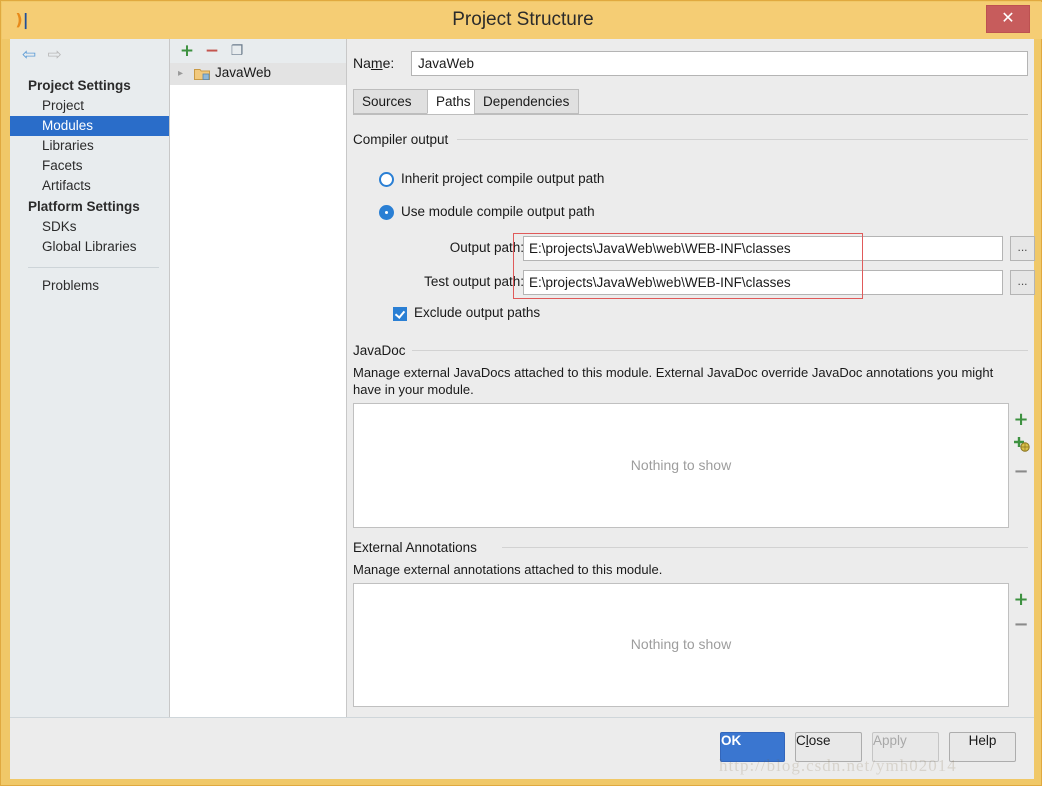 This screenshot has width=1042, height=786. I want to click on external-annotations-empty-text: Nothing to show, so click(681, 644).